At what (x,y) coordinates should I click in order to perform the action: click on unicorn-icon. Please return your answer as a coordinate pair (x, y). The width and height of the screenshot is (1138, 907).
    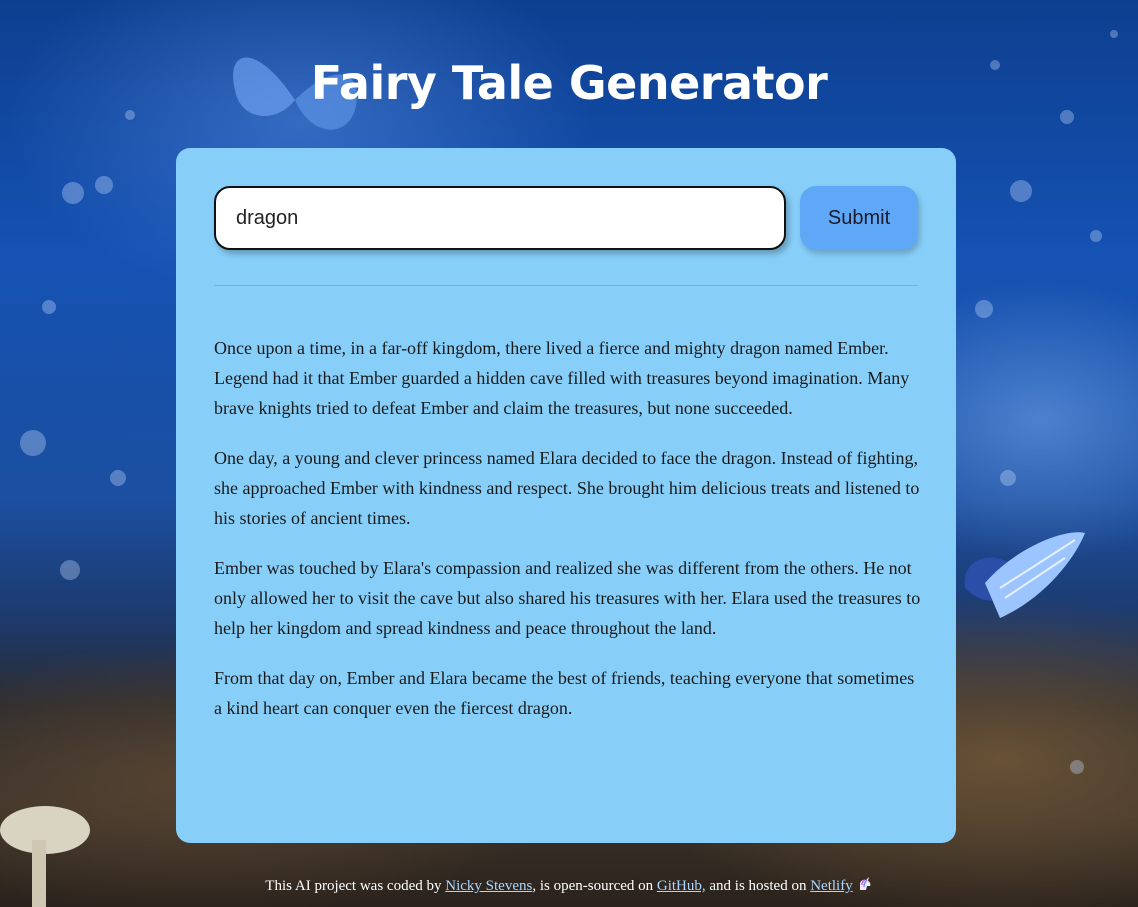
    Looking at the image, I should click on (865, 883).